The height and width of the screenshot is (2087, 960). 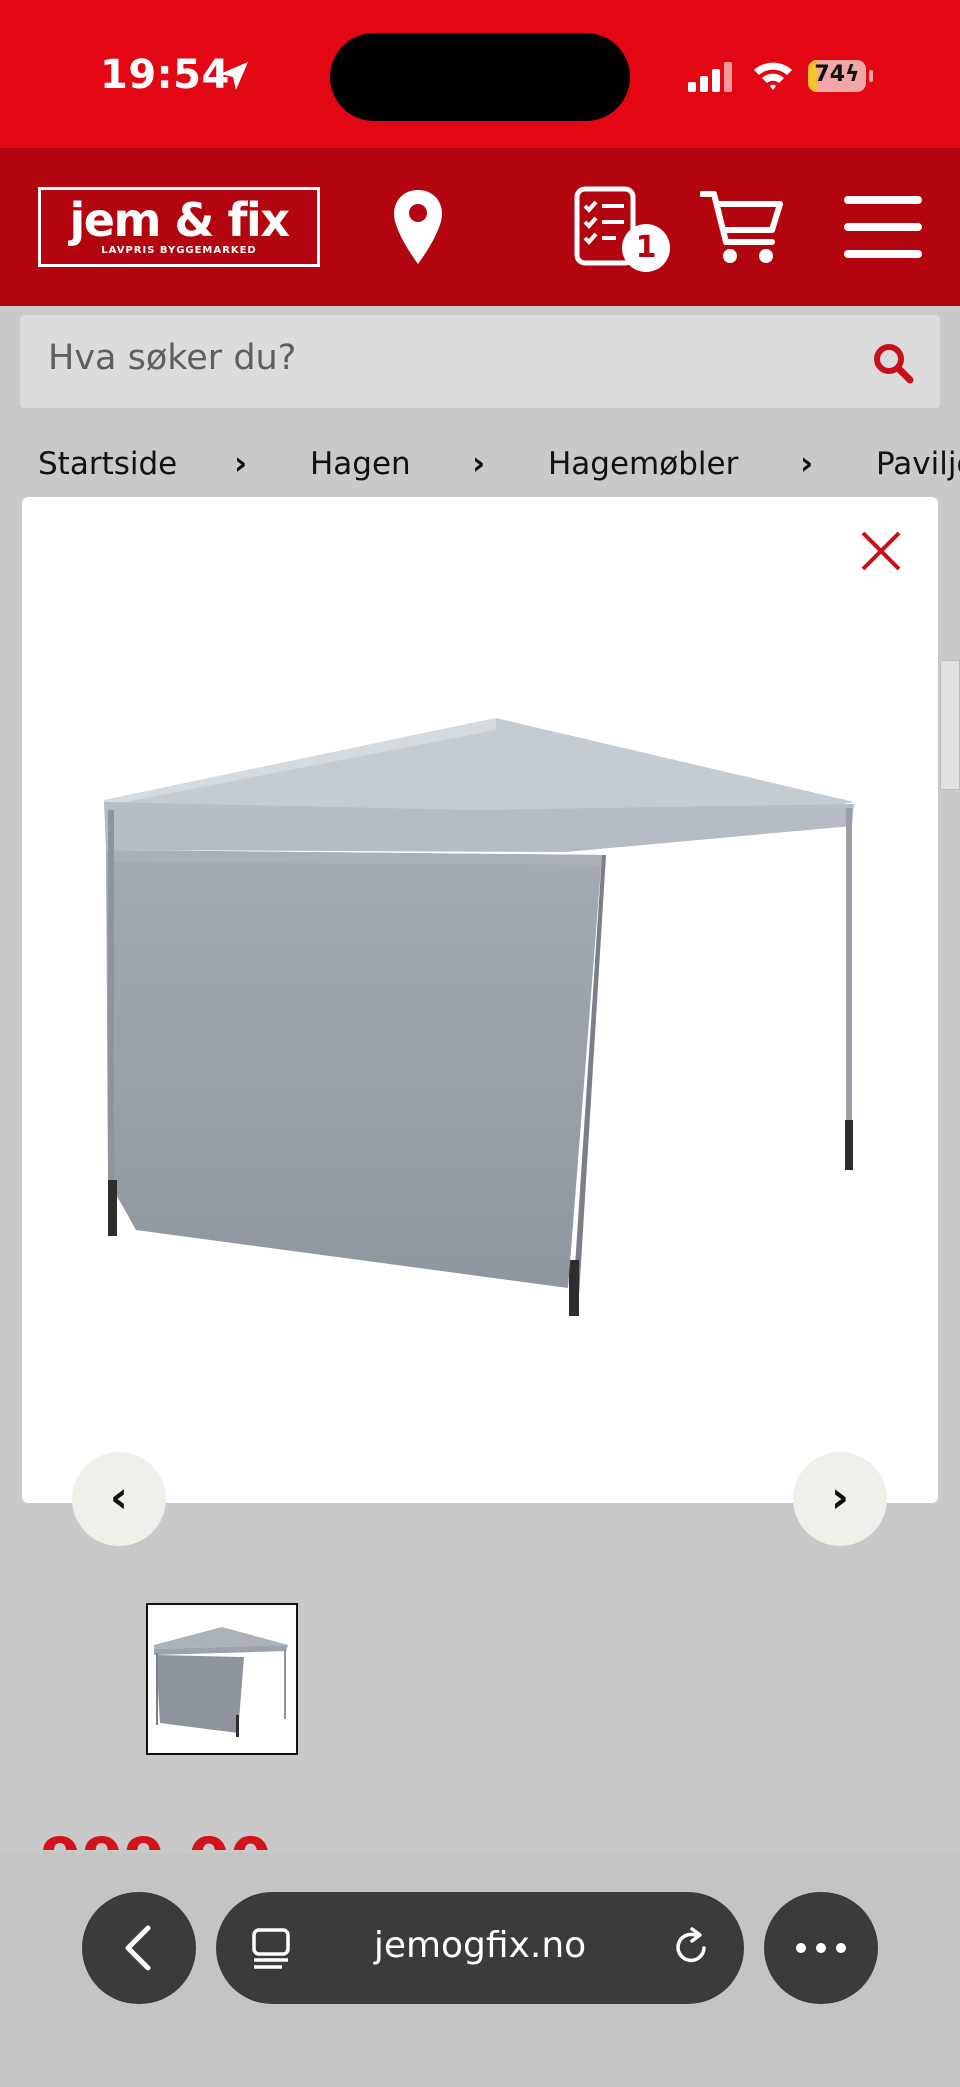 What do you see at coordinates (918, 464) in the screenshot?
I see `breadcrumb-item-paviljonger: Paviljonger` at bounding box center [918, 464].